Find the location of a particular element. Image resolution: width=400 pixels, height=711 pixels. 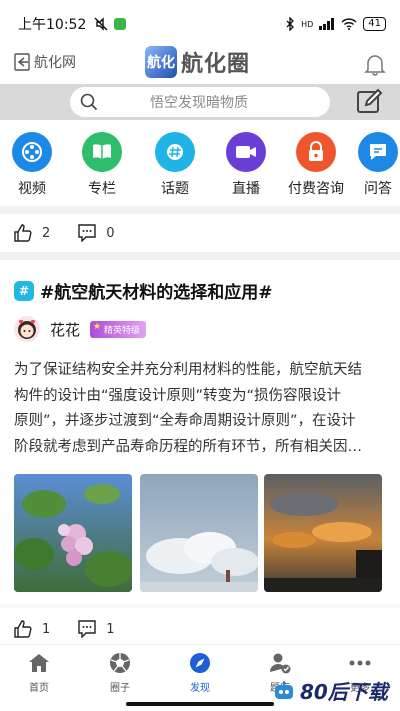

bluetooth-icon is located at coordinates (290, 24).